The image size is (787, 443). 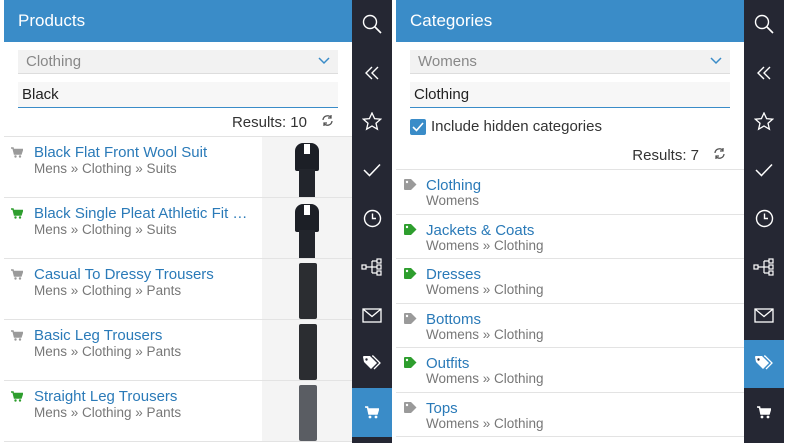 I want to click on categories-search-input, so click(x=570, y=95).